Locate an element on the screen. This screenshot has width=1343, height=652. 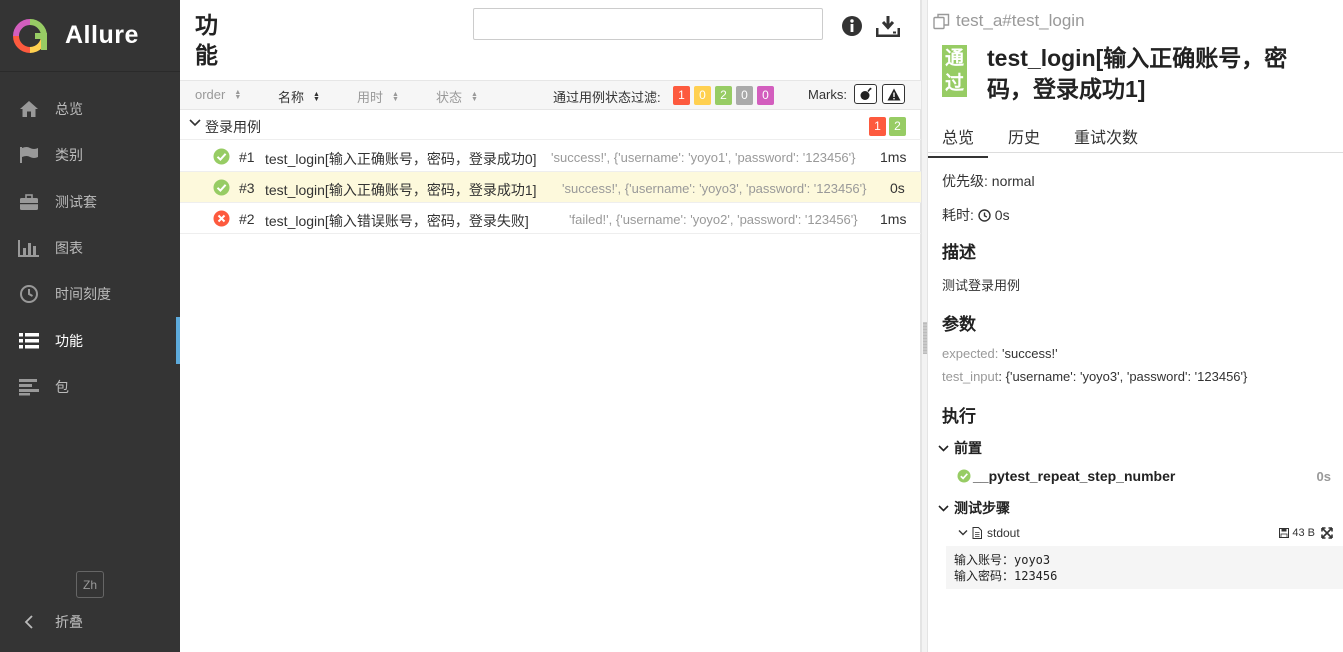
breadcrumb-text: test_a#test_login is located at coordinates (1020, 20).